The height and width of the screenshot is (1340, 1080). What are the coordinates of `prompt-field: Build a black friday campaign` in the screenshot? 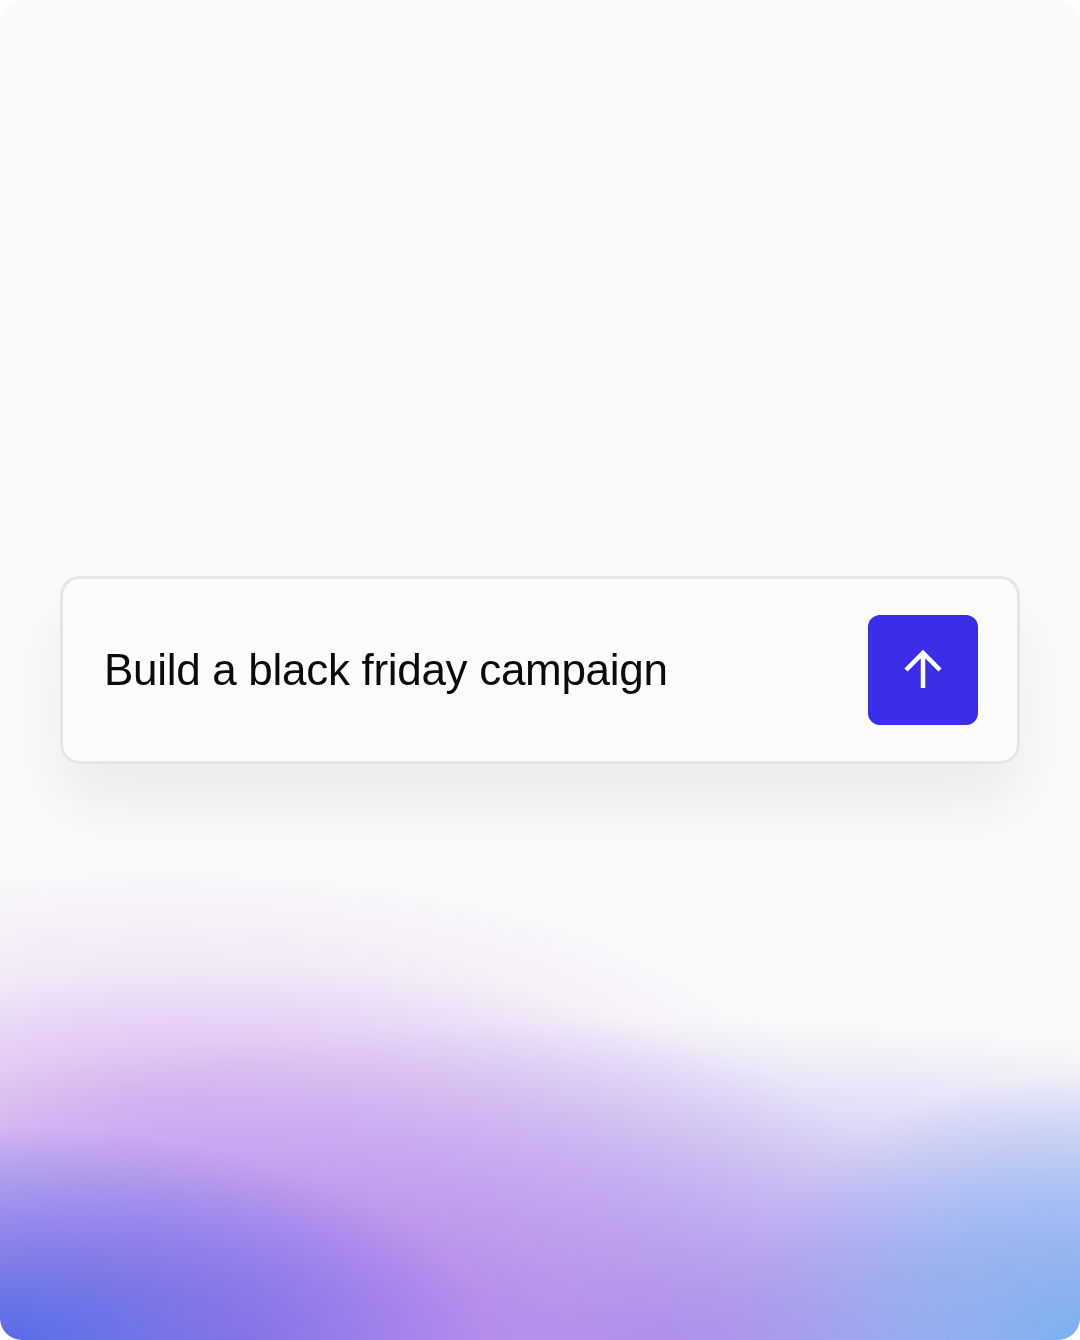 It's located at (540, 670).